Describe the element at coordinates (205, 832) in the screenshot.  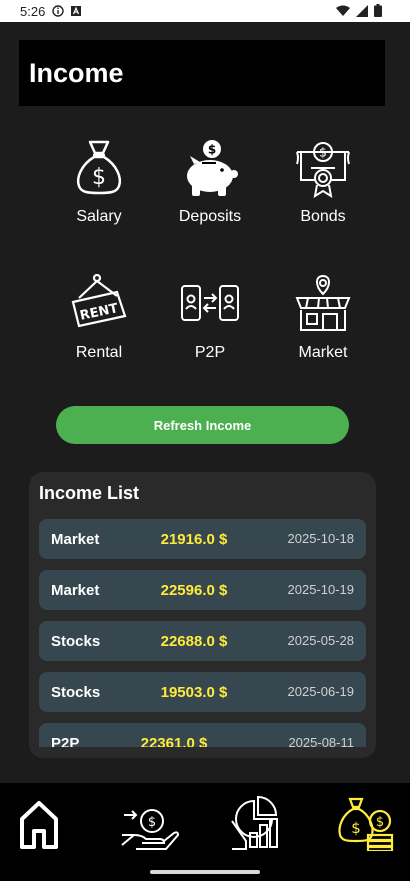
I see `bottom-navigation: $ $ $` at that location.